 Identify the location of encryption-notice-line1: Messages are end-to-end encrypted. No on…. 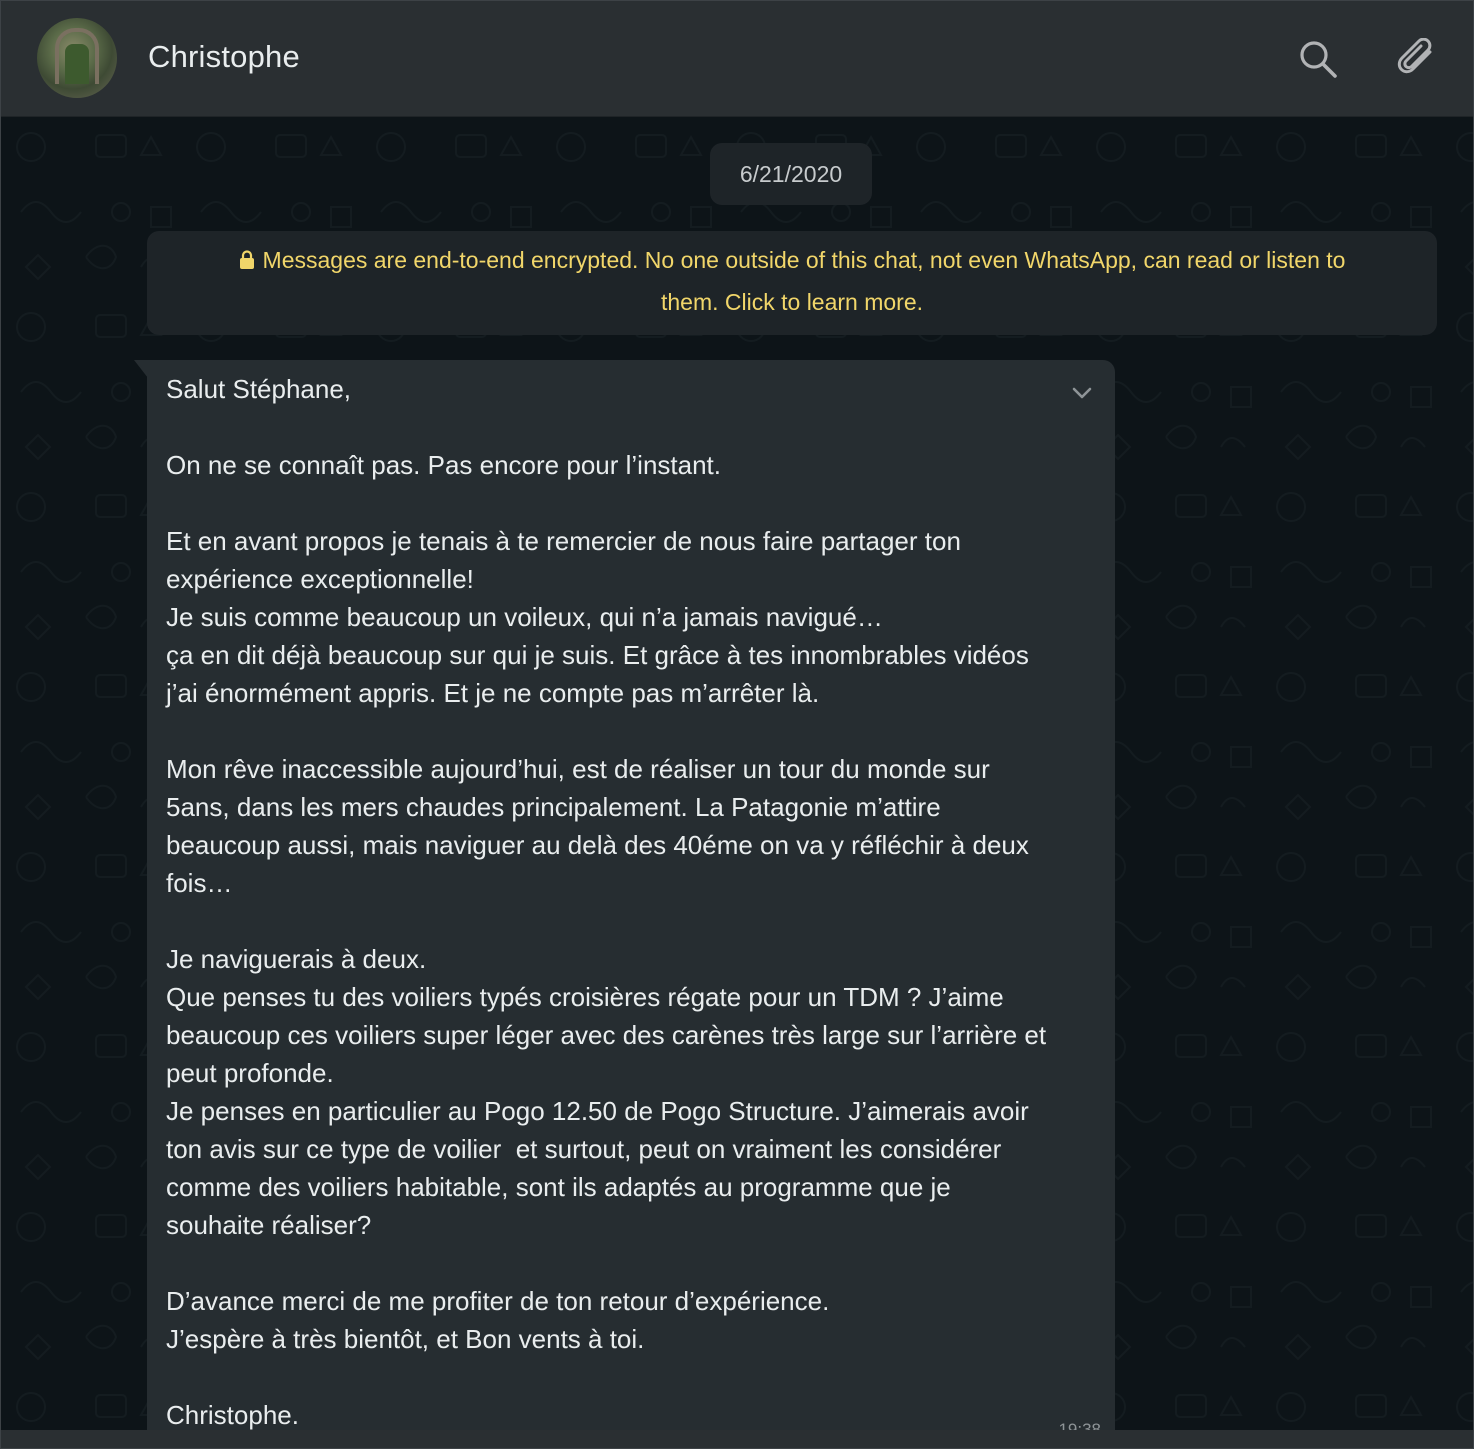
(804, 260).